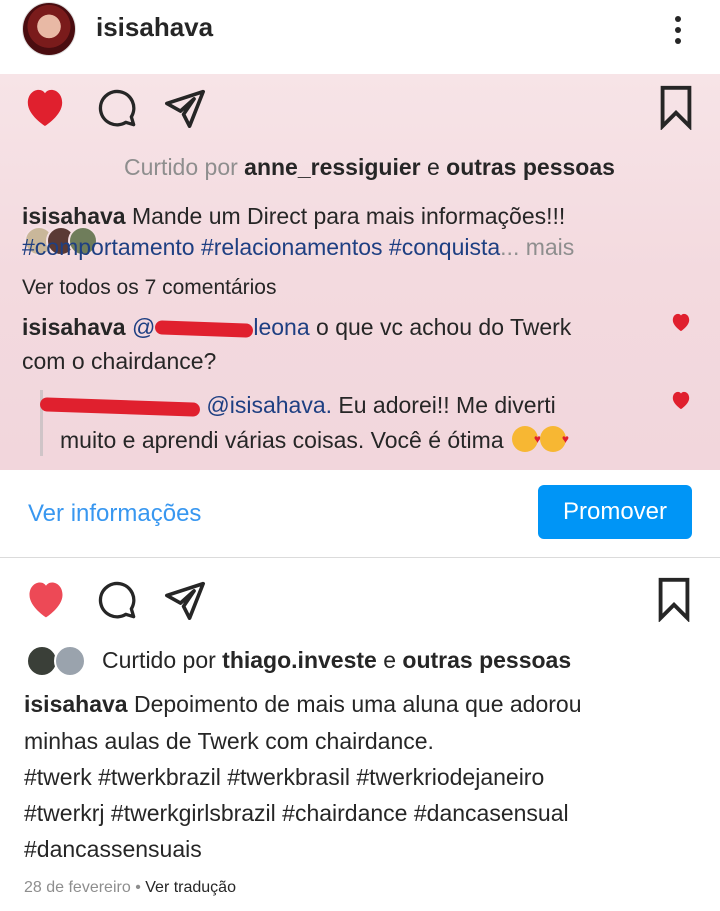 The image size is (720, 911). I want to click on liker-avatars, so click(58, 661).